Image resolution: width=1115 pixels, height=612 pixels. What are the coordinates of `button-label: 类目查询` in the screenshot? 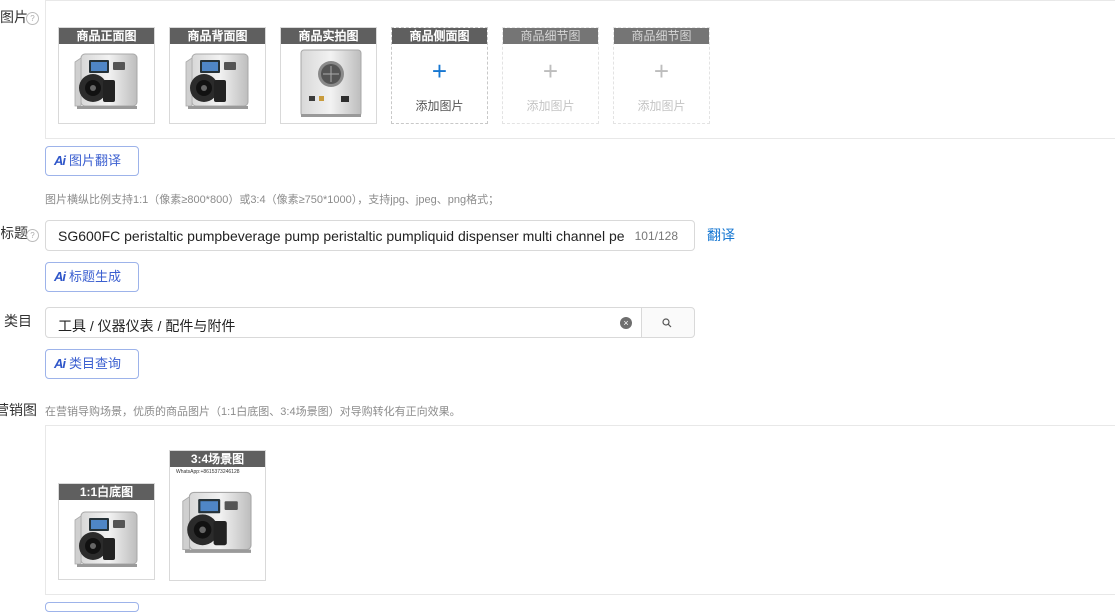 It's located at (95, 363).